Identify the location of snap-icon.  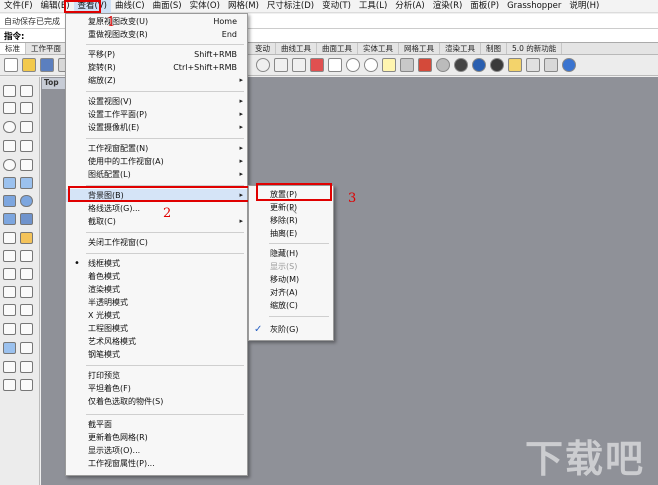
(551, 65).